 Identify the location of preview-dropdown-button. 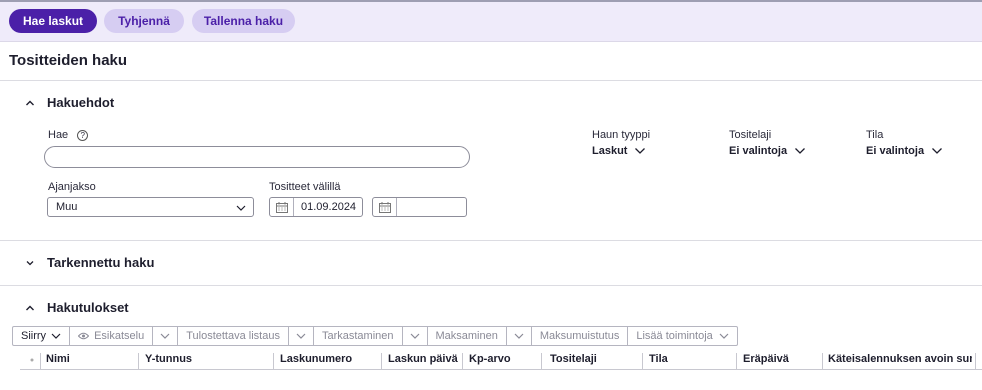
(166, 336).